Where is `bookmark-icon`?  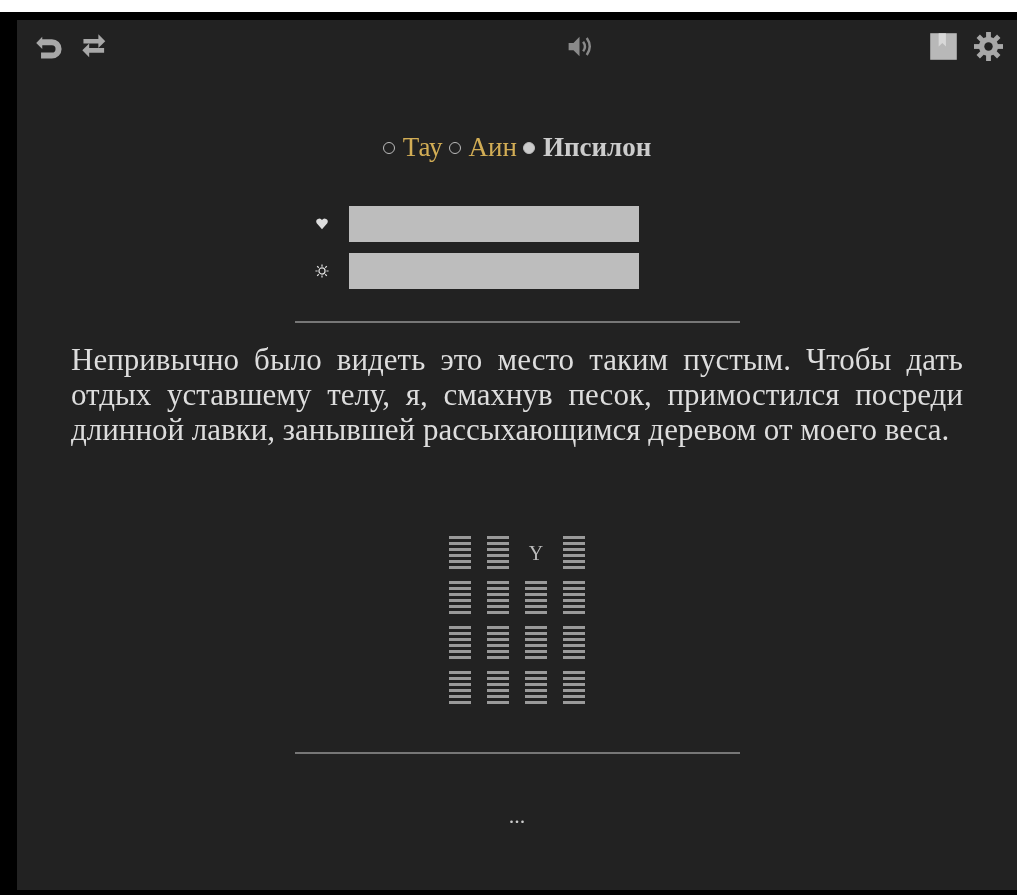
bookmark-icon is located at coordinates (943, 46).